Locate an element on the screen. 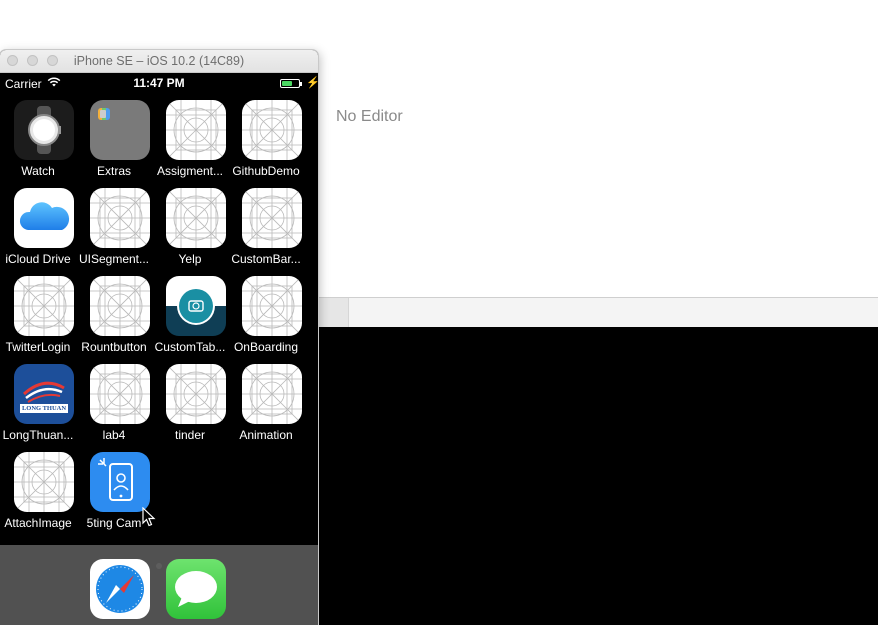 This screenshot has width=878, height=625. app-label: Yelp is located at coordinates (190, 259).